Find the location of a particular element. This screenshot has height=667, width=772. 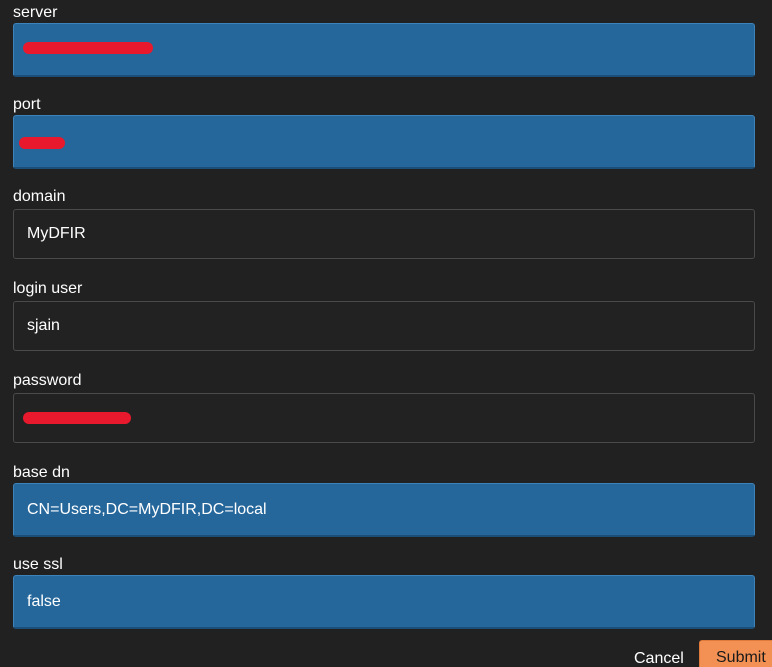

login-user-input is located at coordinates (384, 326).